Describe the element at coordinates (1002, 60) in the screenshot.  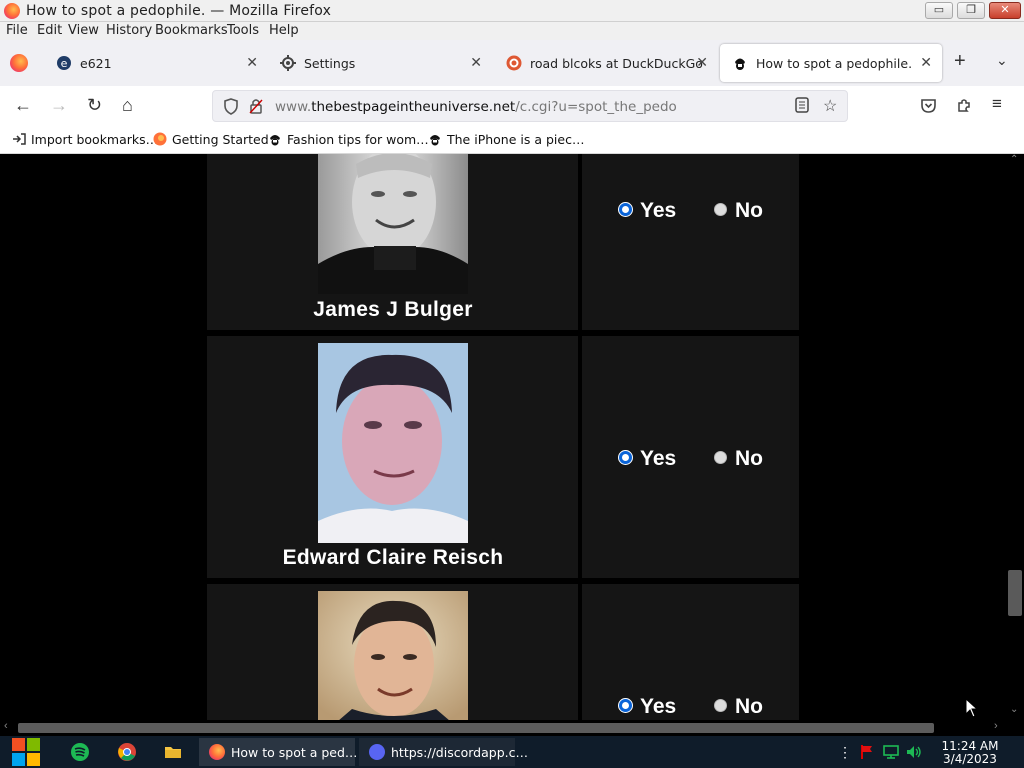
I see `list-all-tabs-icon: ⌄` at that location.